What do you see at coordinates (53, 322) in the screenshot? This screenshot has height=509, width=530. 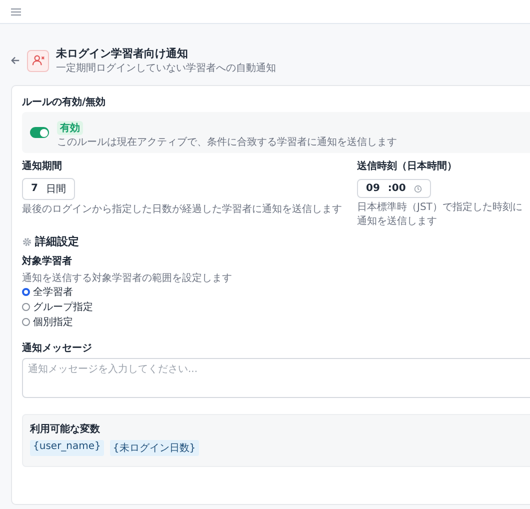 I see `radio-label: 個別指定` at bounding box center [53, 322].